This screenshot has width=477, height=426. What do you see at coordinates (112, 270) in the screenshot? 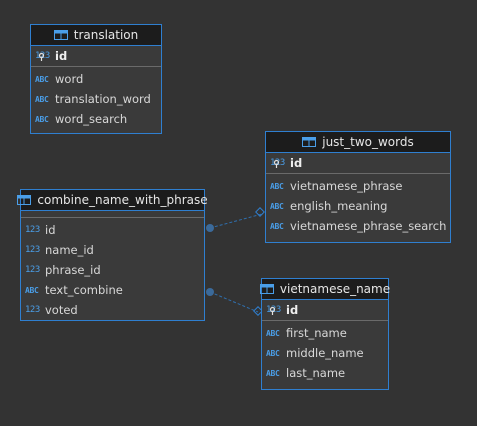
I see `column-row: 123 phrase_id` at bounding box center [112, 270].